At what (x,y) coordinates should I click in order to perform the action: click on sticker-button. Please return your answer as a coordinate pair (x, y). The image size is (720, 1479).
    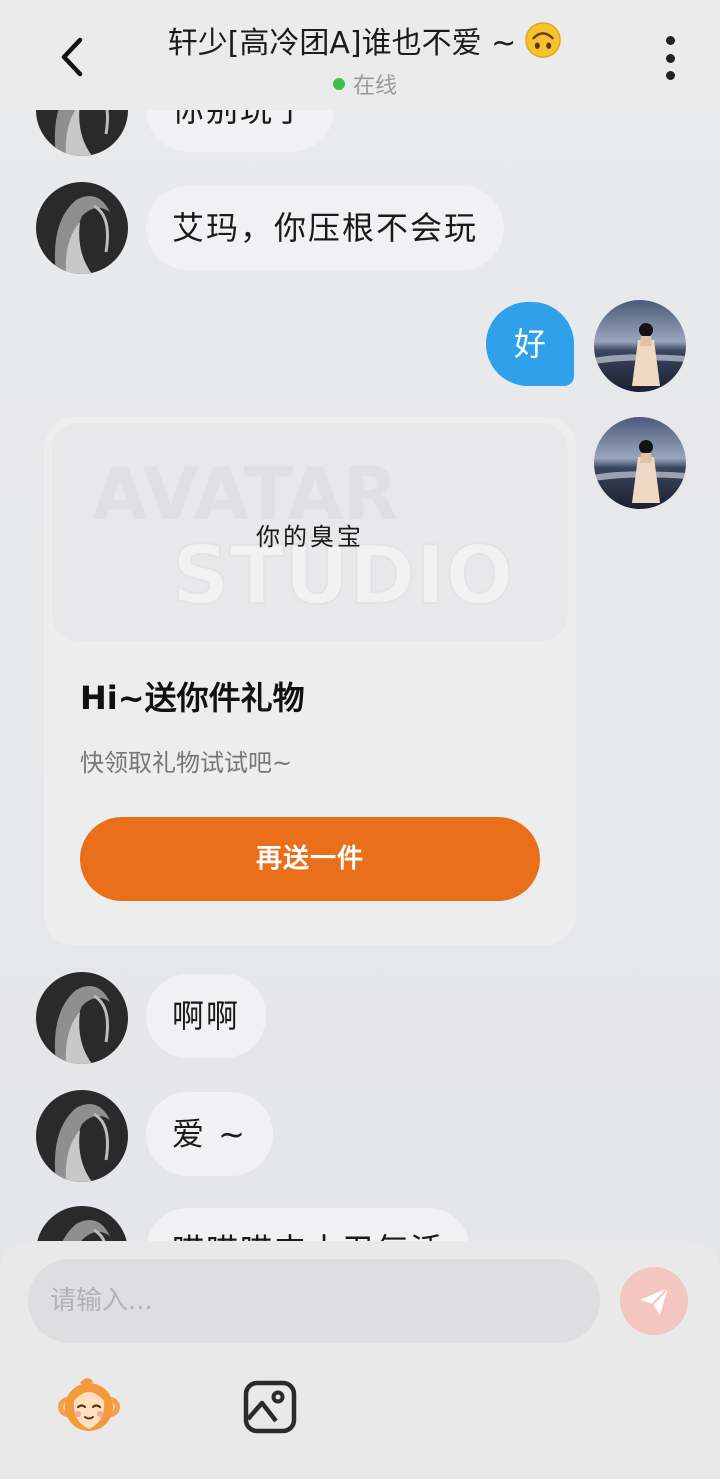
    Looking at the image, I should click on (89, 1406).